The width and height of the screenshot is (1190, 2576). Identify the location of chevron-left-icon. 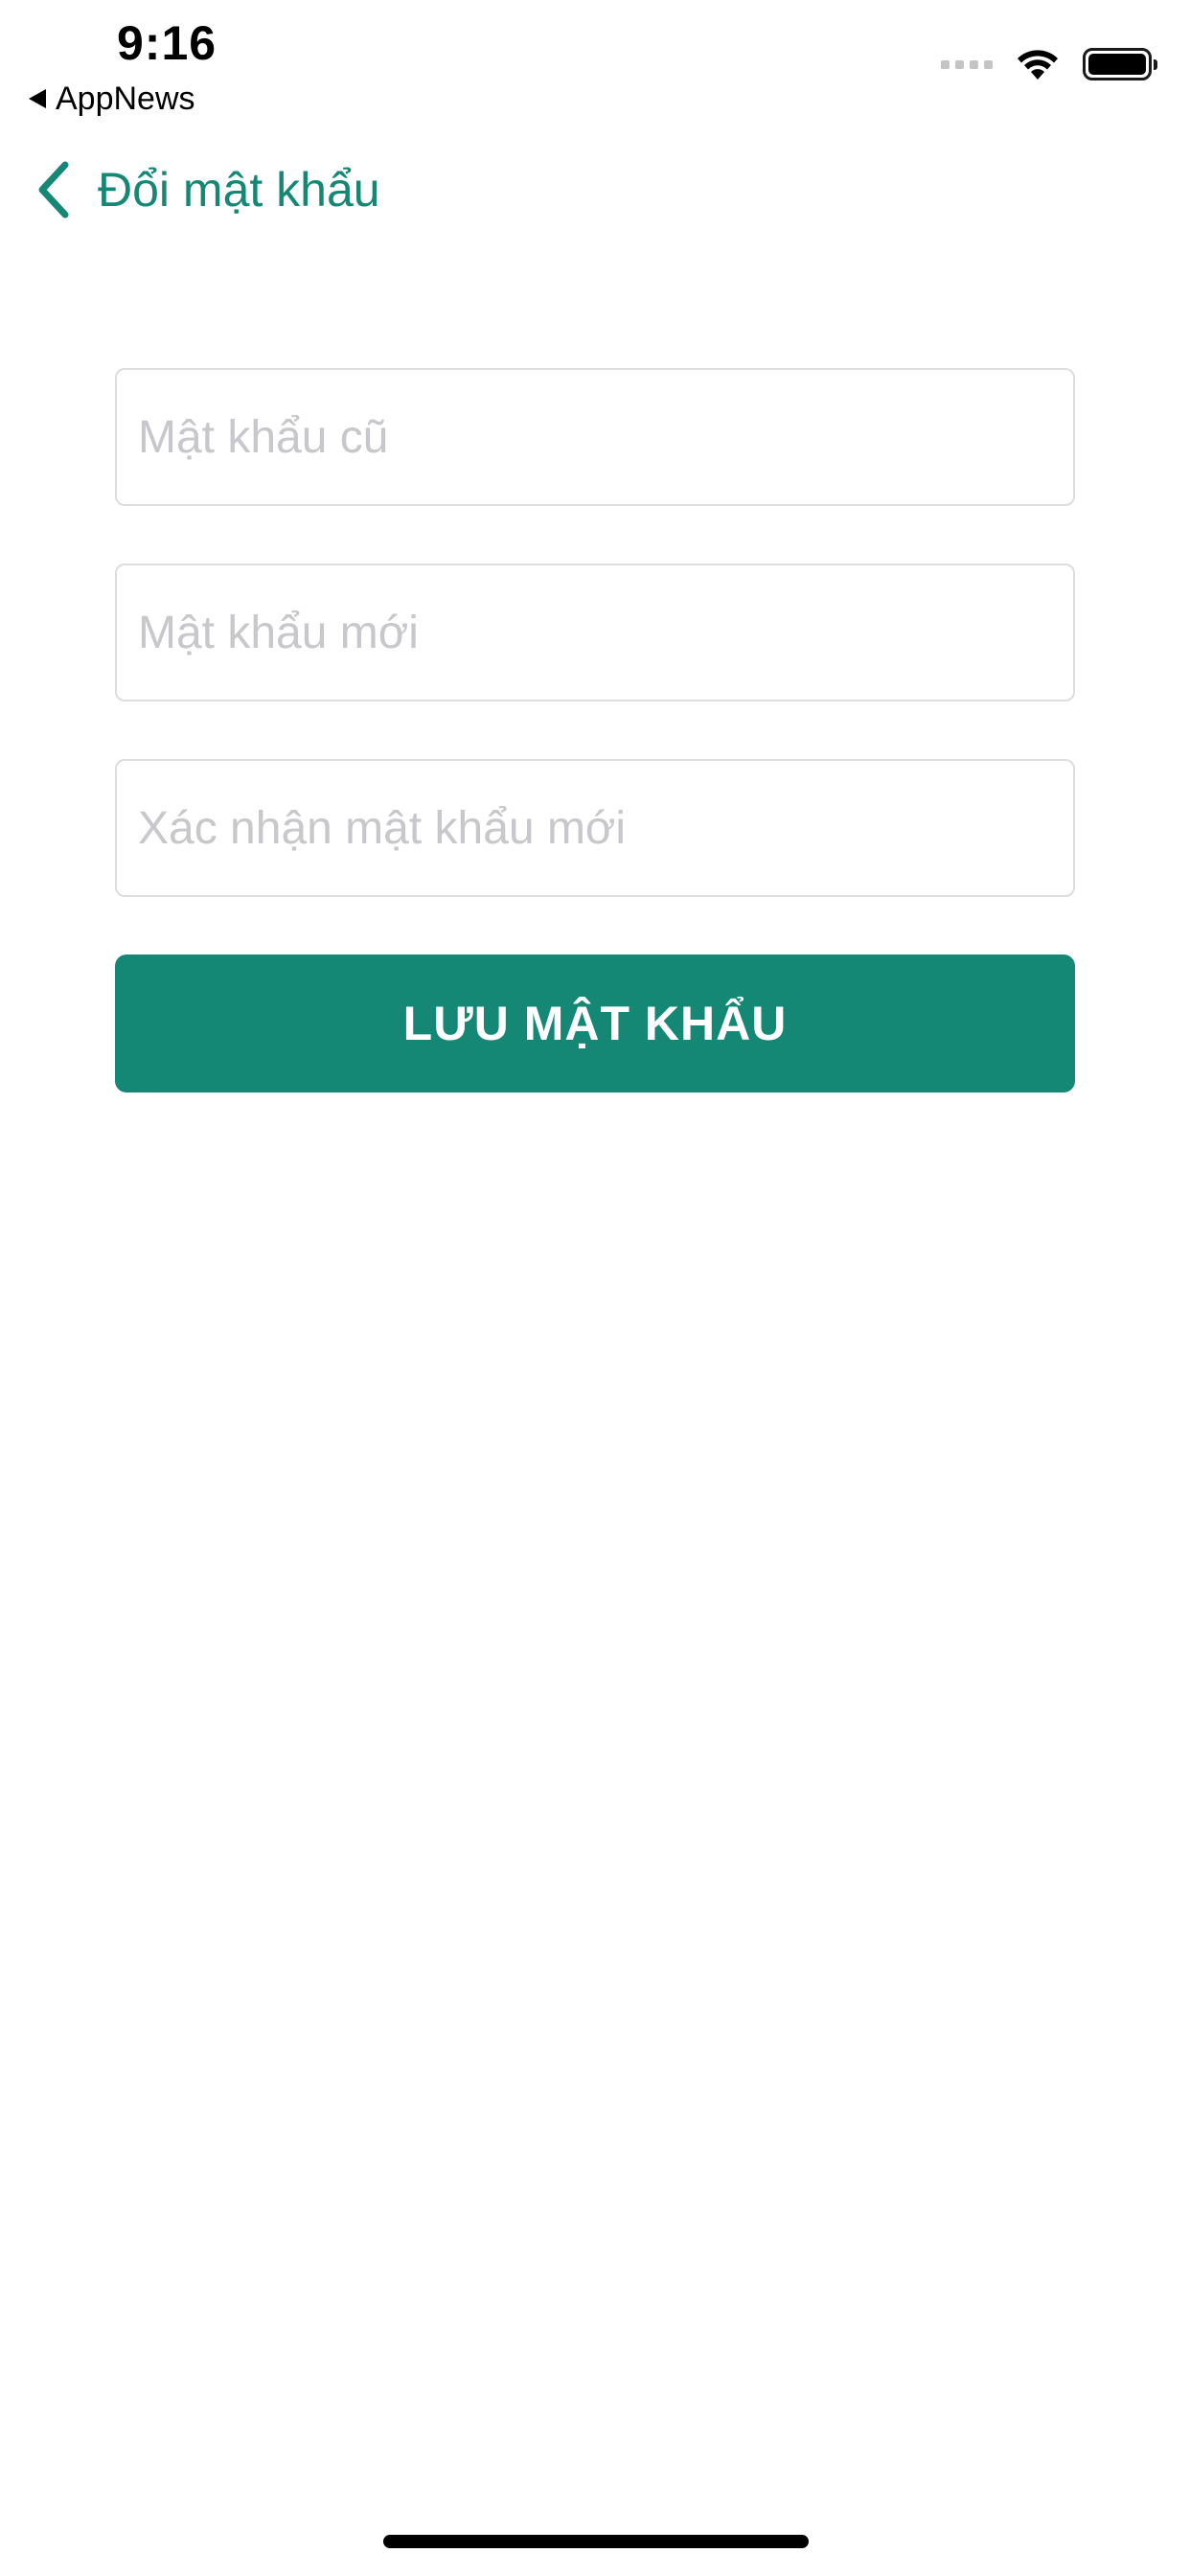
(54, 189).